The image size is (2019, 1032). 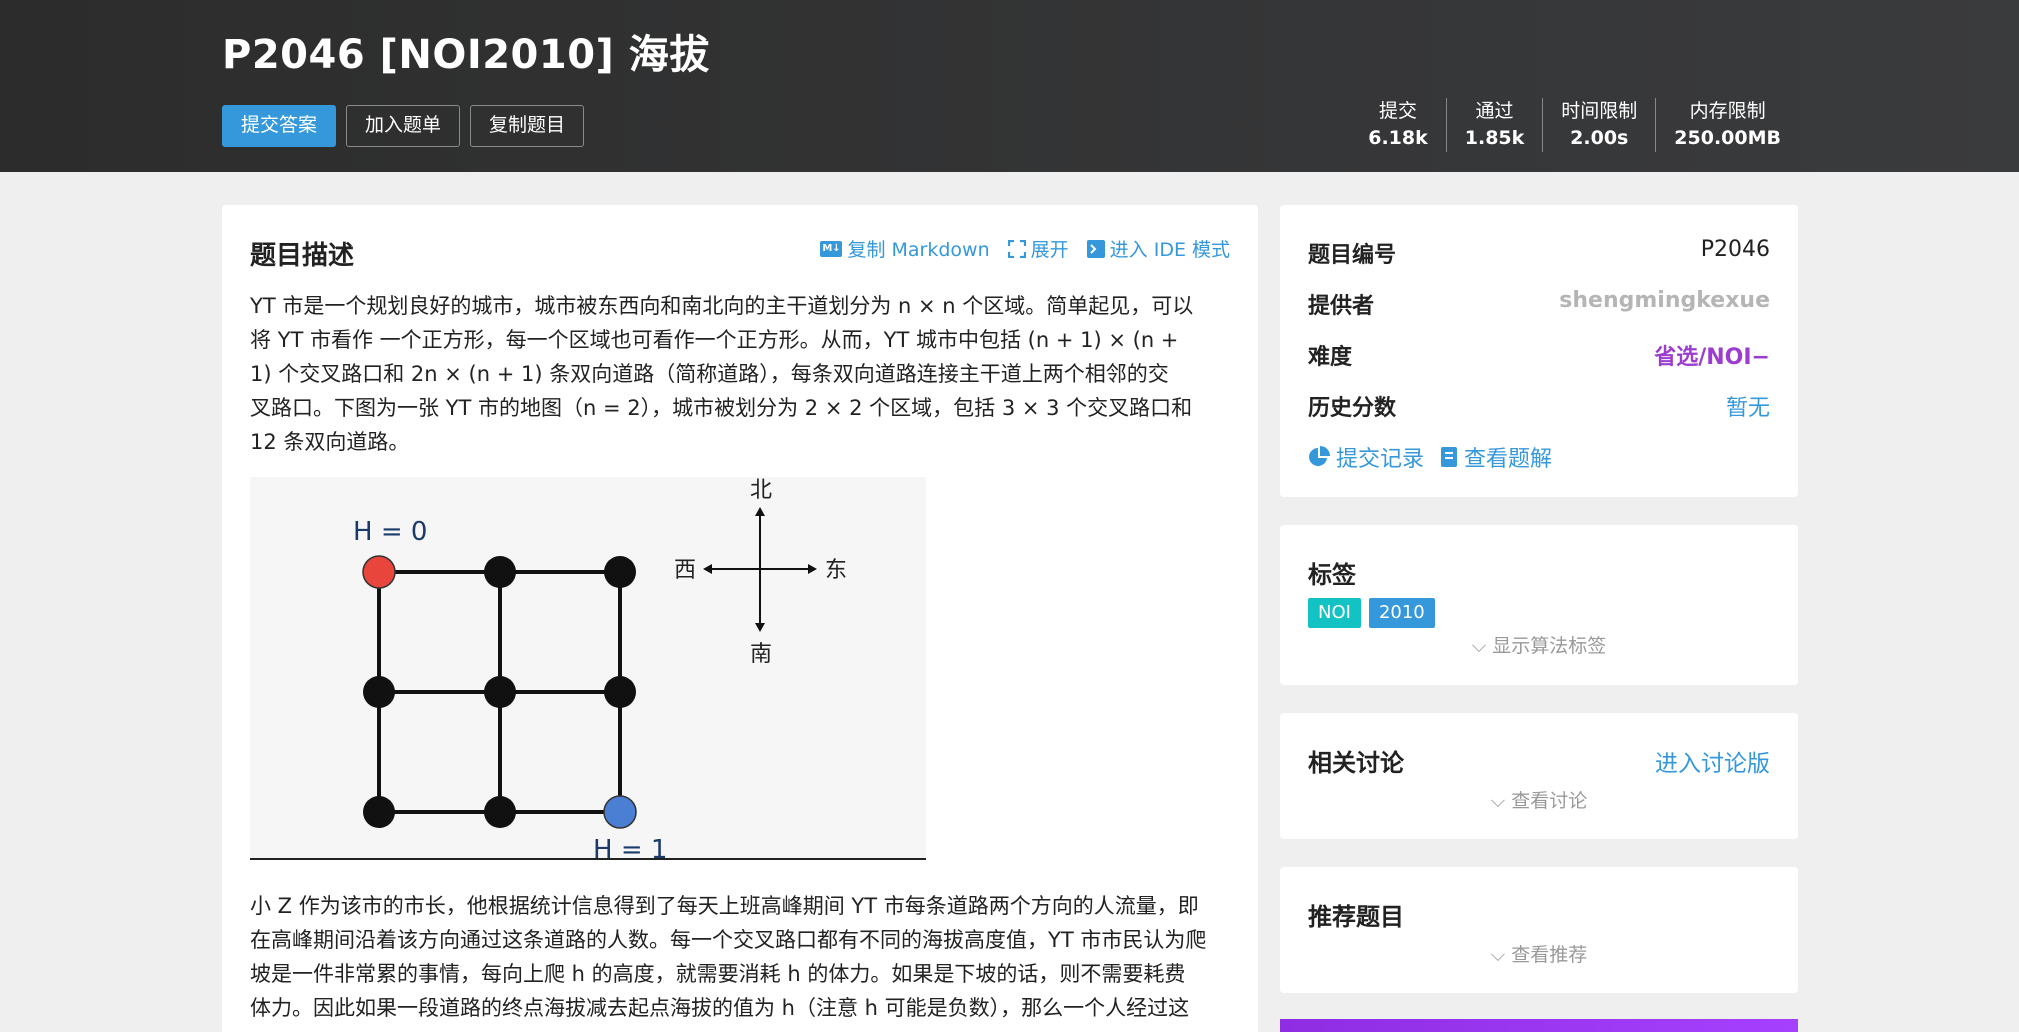 What do you see at coordinates (600, 671) in the screenshot?
I see `city-map-diagram: H = 0 H = 1 北 南 西 东` at bounding box center [600, 671].